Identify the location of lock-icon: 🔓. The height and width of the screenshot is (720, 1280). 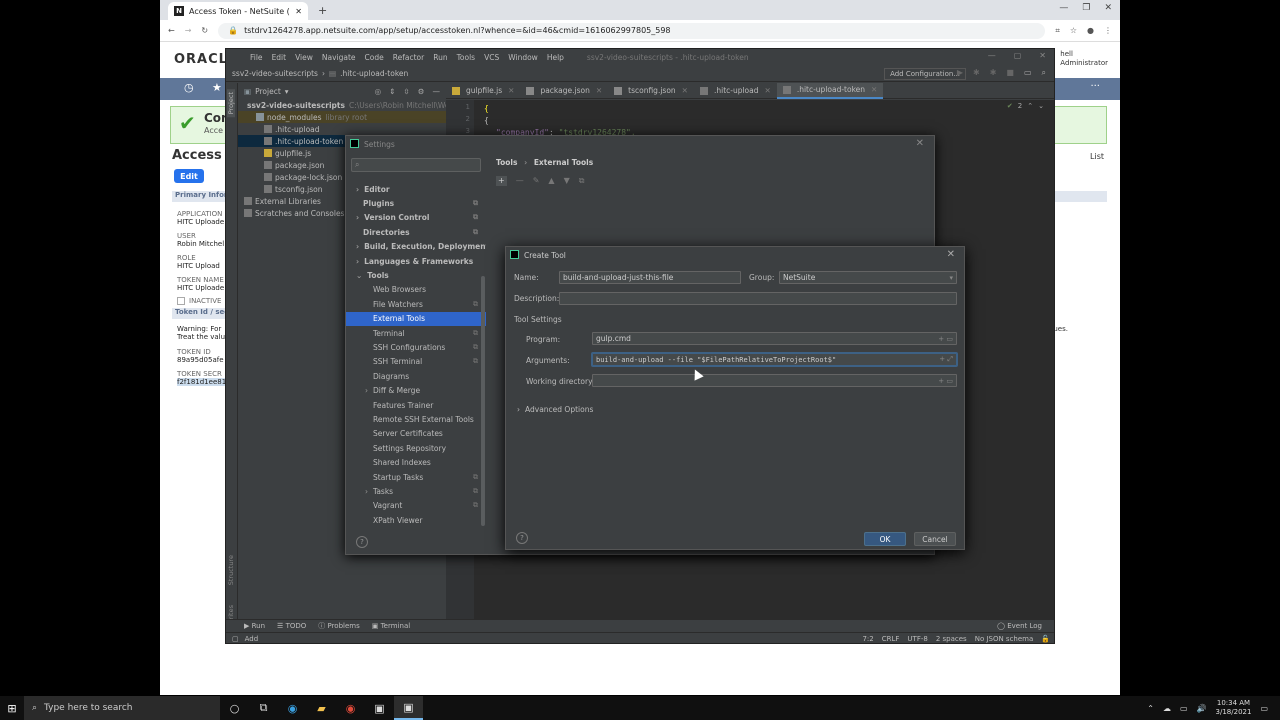
(1045, 639).